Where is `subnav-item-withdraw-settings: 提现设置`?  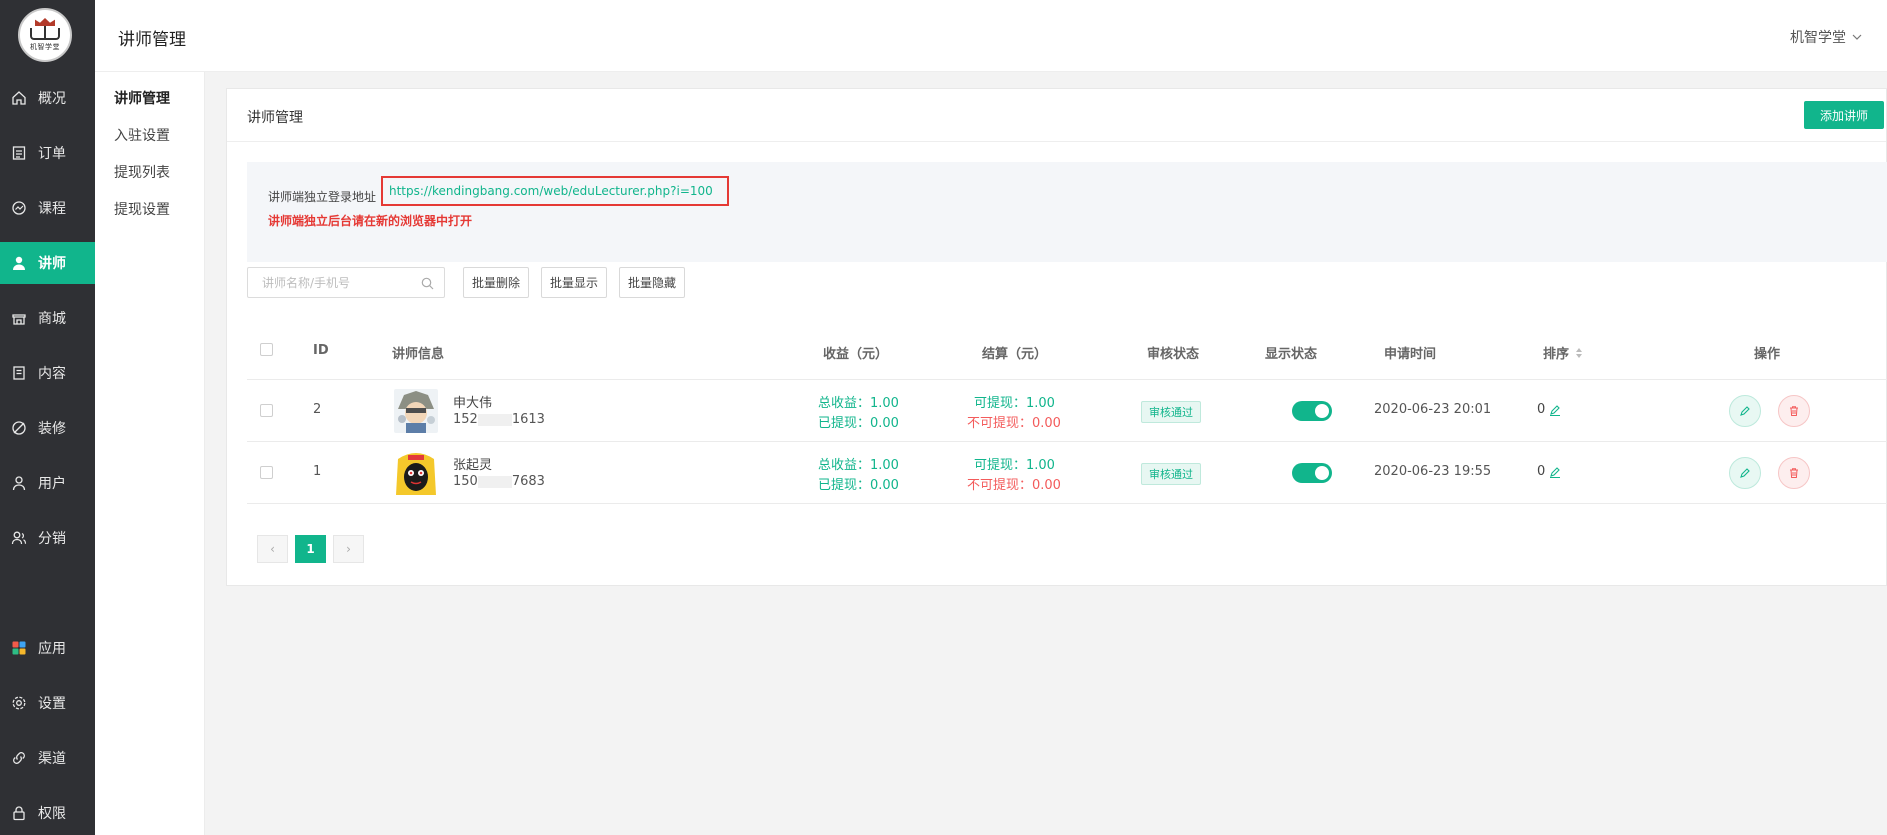 subnav-item-withdraw-settings: 提现设置 is located at coordinates (142, 209).